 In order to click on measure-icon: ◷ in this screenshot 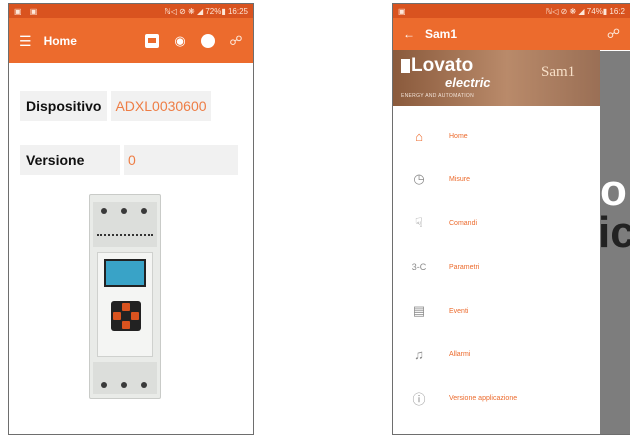, I will do `click(419, 178)`.